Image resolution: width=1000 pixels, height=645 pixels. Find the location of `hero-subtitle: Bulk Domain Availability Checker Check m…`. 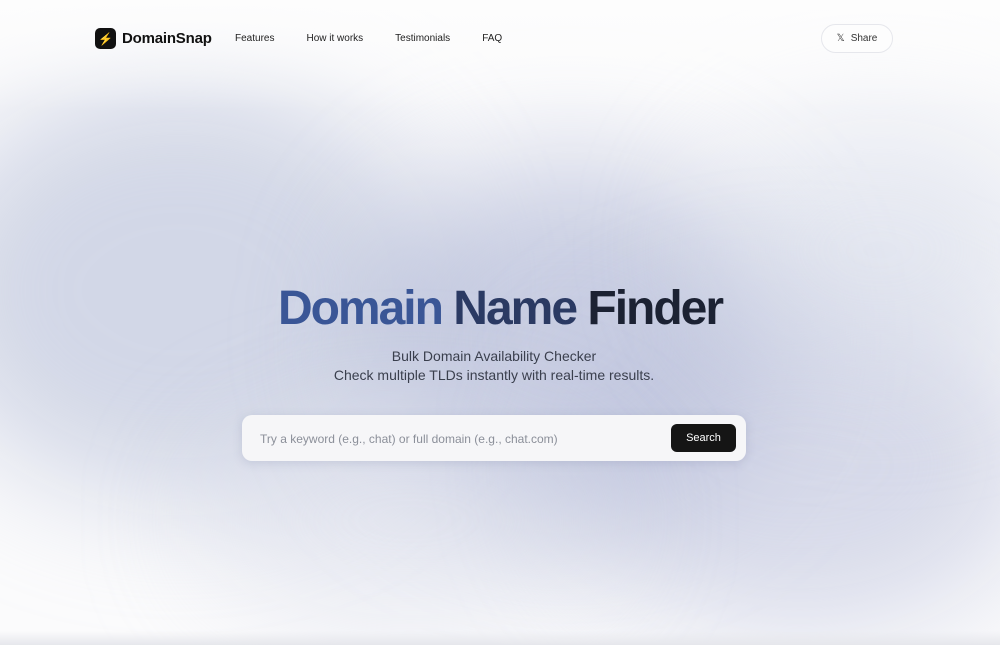

hero-subtitle: Bulk Domain Availability Checker Check m… is located at coordinates (494, 366).